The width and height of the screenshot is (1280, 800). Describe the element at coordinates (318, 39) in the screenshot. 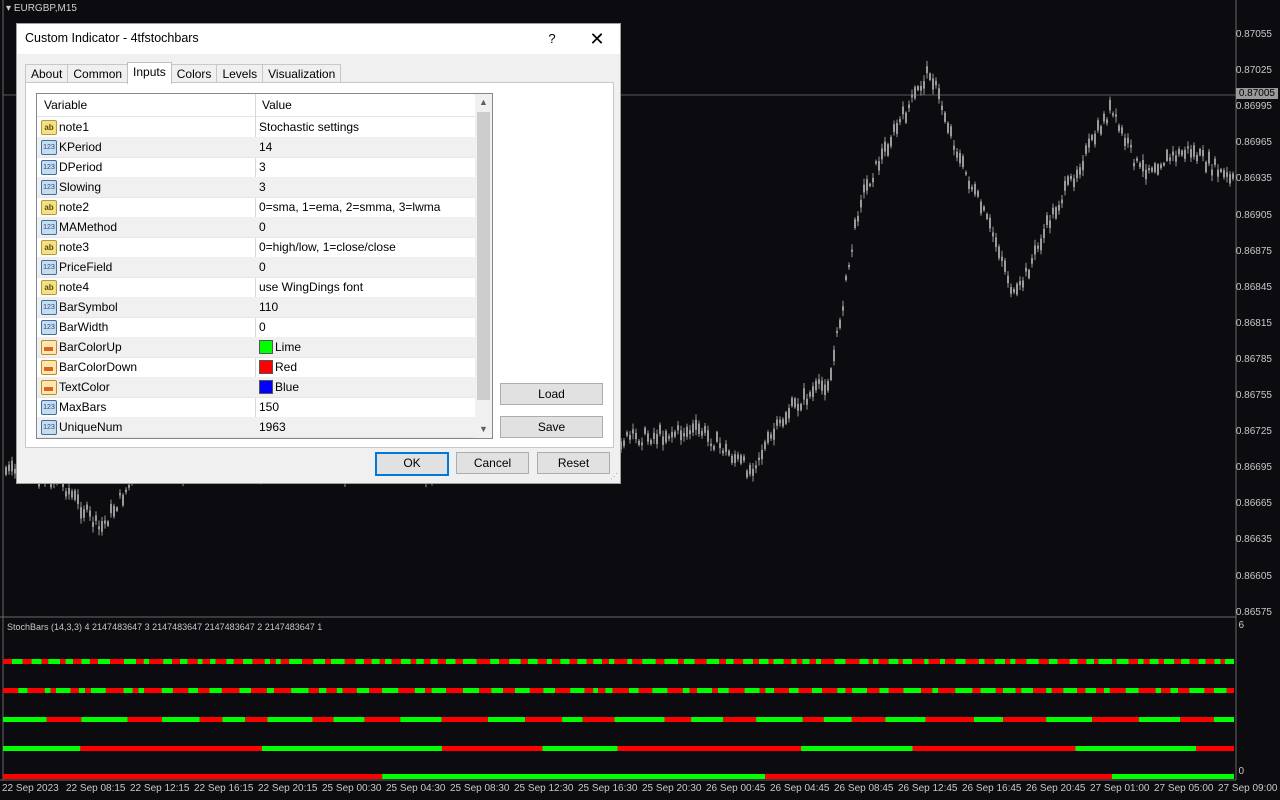

I see `dialog-titlebar: Custom Indicator - 4tfstochbars ? ✕` at that location.